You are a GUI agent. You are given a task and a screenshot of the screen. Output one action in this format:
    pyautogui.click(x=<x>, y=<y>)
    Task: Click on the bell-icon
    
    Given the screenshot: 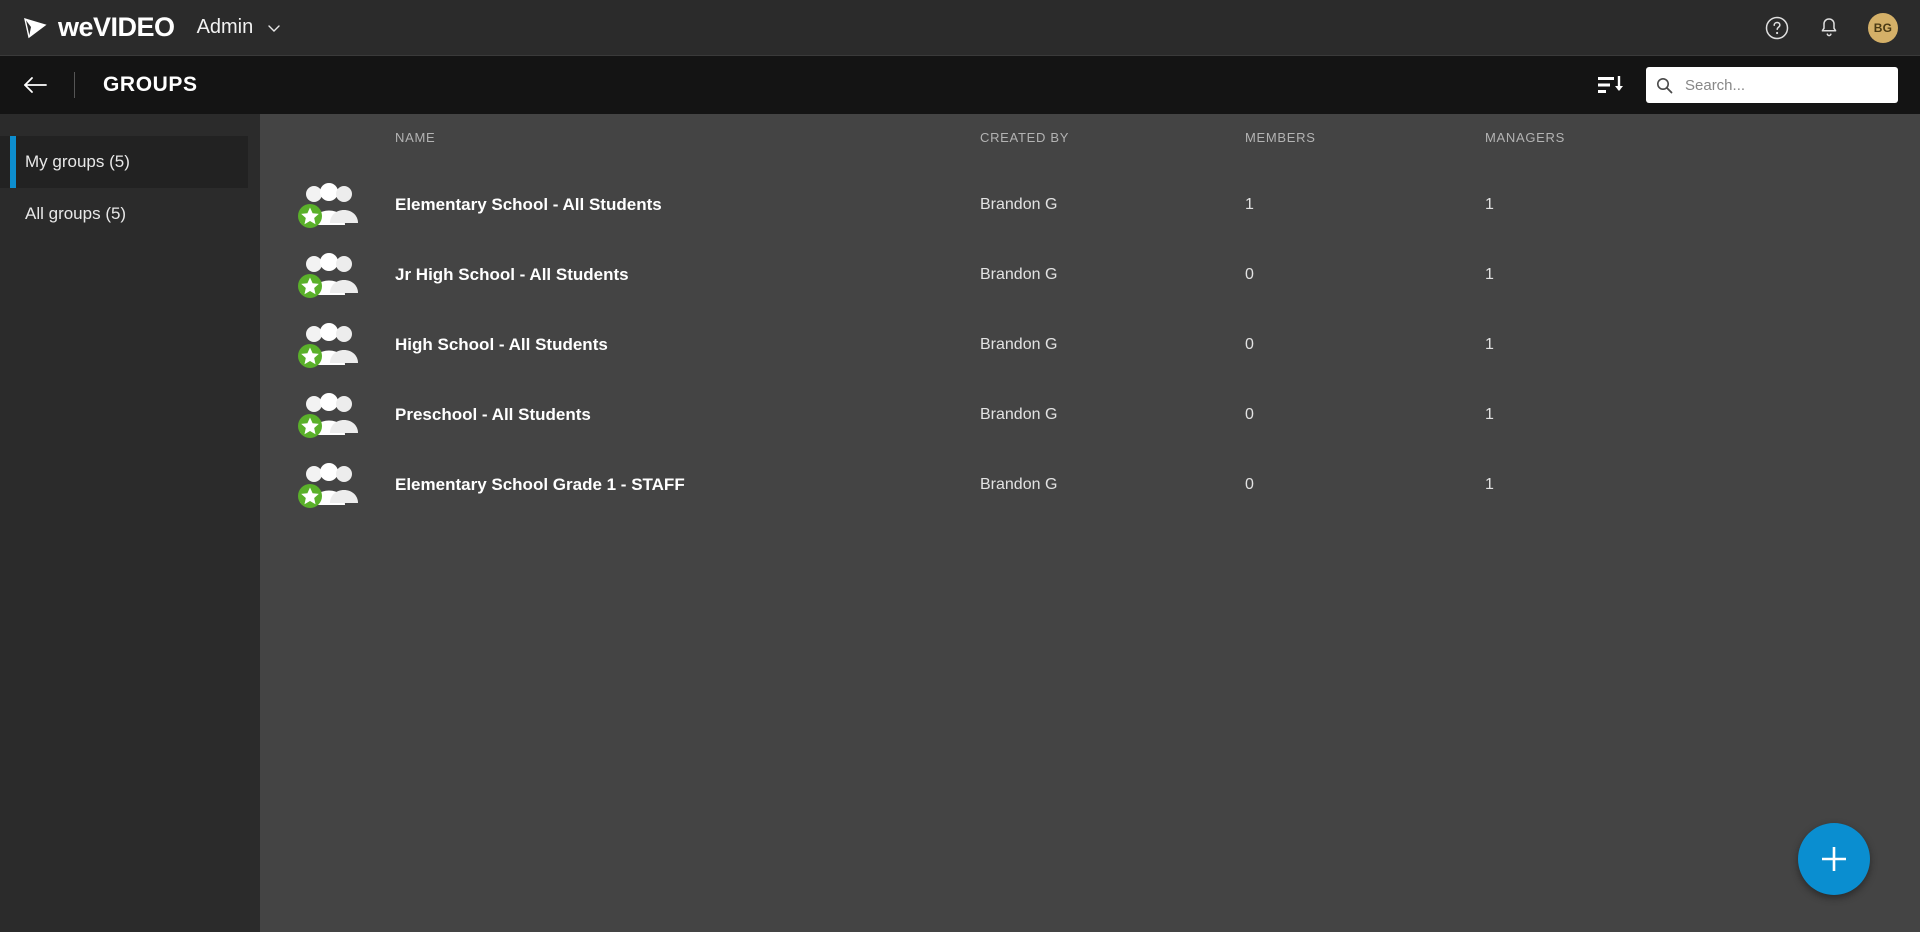 What is the action you would take?
    pyautogui.click(x=1829, y=28)
    